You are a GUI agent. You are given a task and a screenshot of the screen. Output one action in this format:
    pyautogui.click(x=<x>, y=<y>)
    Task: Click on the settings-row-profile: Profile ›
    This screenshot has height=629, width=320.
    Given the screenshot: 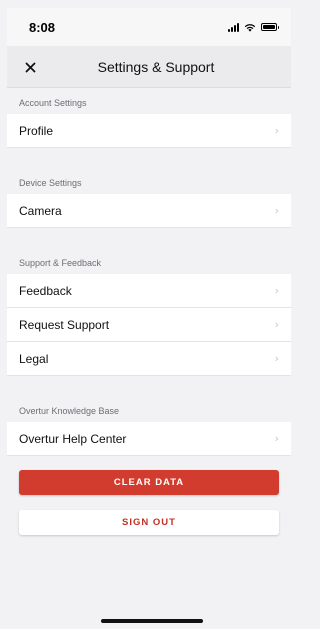 What is the action you would take?
    pyautogui.click(x=149, y=131)
    